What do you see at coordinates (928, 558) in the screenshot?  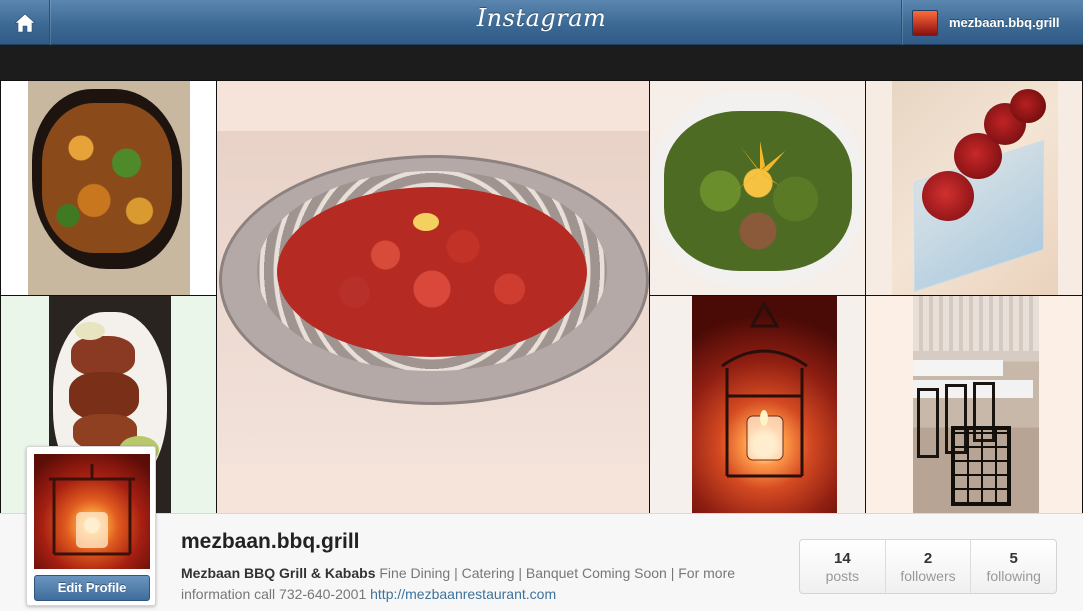 I see `stat-value: 2` at bounding box center [928, 558].